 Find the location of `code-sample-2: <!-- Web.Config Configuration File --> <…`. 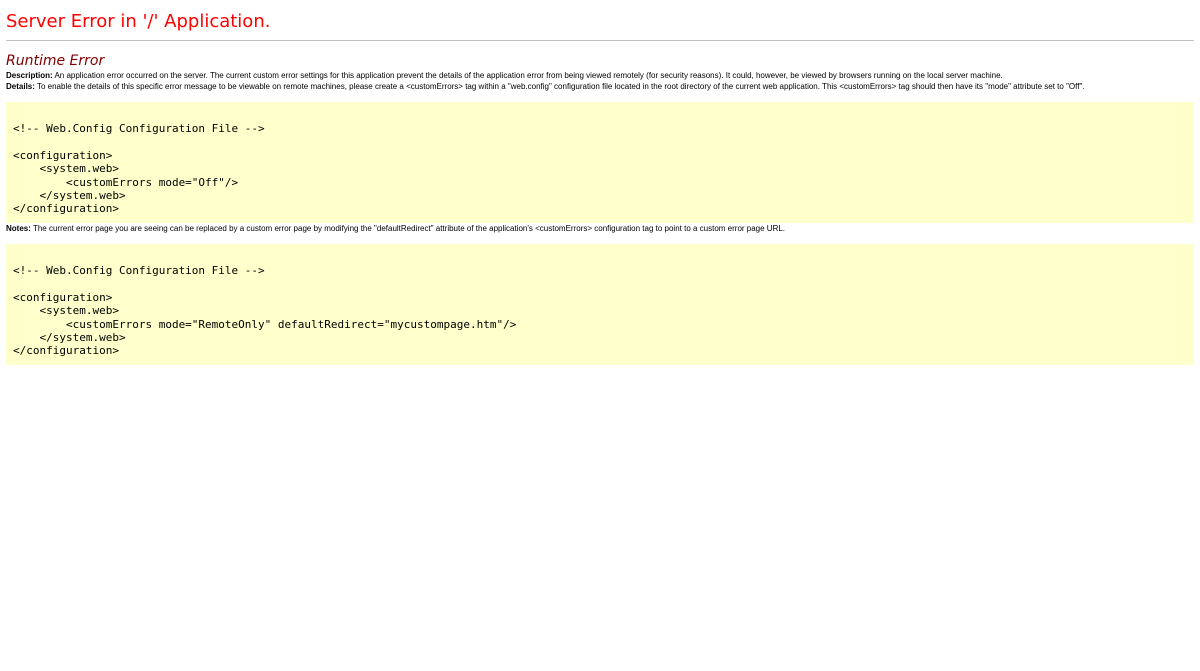

code-sample-2: <!-- Web.Config Configuration File --> <… is located at coordinates (603, 311).